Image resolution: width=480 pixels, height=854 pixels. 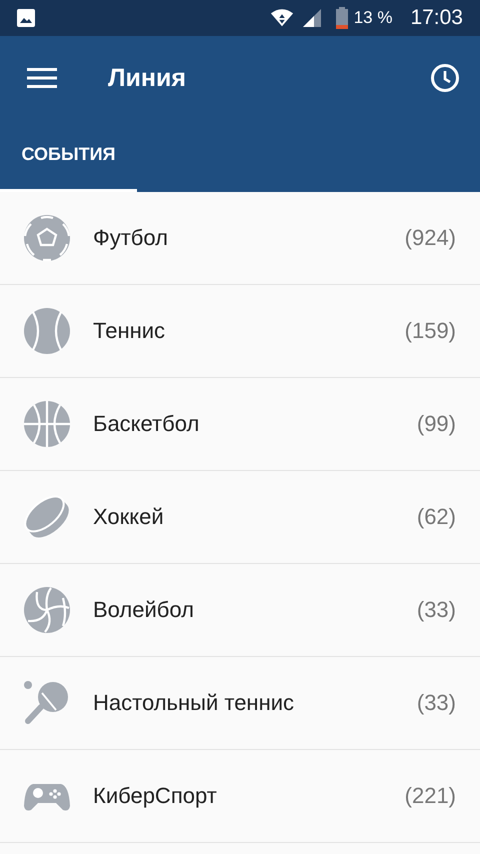 What do you see at coordinates (129, 517) in the screenshot?
I see `sport-name: Хоккей` at bounding box center [129, 517].